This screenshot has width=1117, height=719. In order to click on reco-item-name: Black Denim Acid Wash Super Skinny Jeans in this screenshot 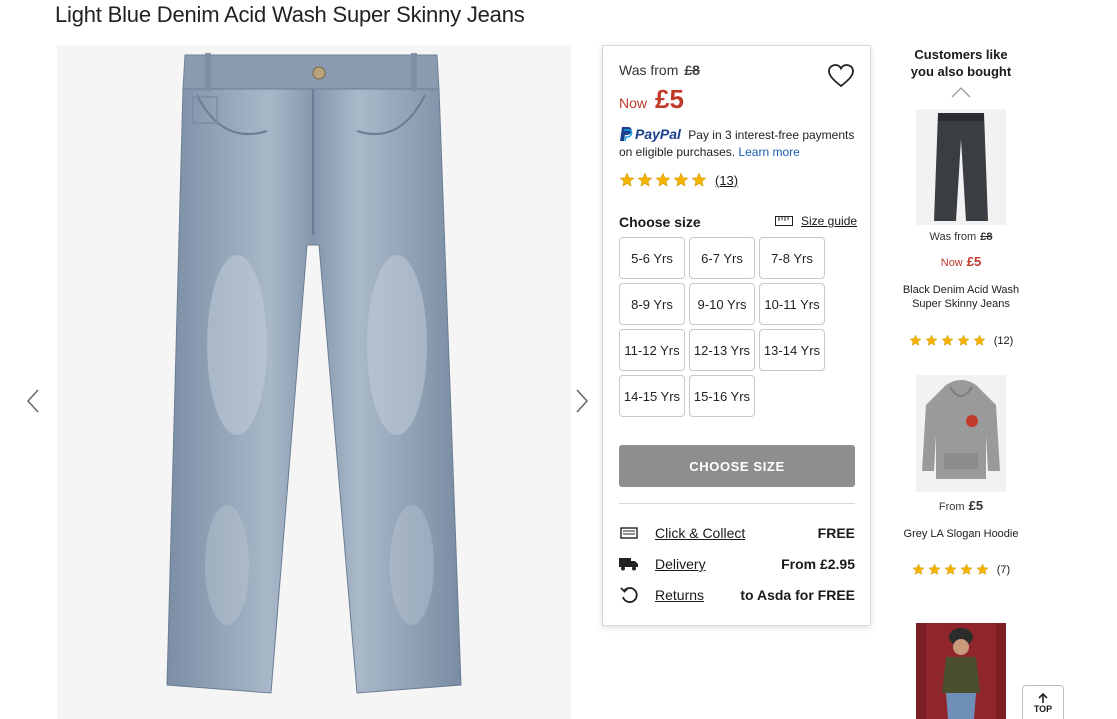, I will do `click(961, 297)`.